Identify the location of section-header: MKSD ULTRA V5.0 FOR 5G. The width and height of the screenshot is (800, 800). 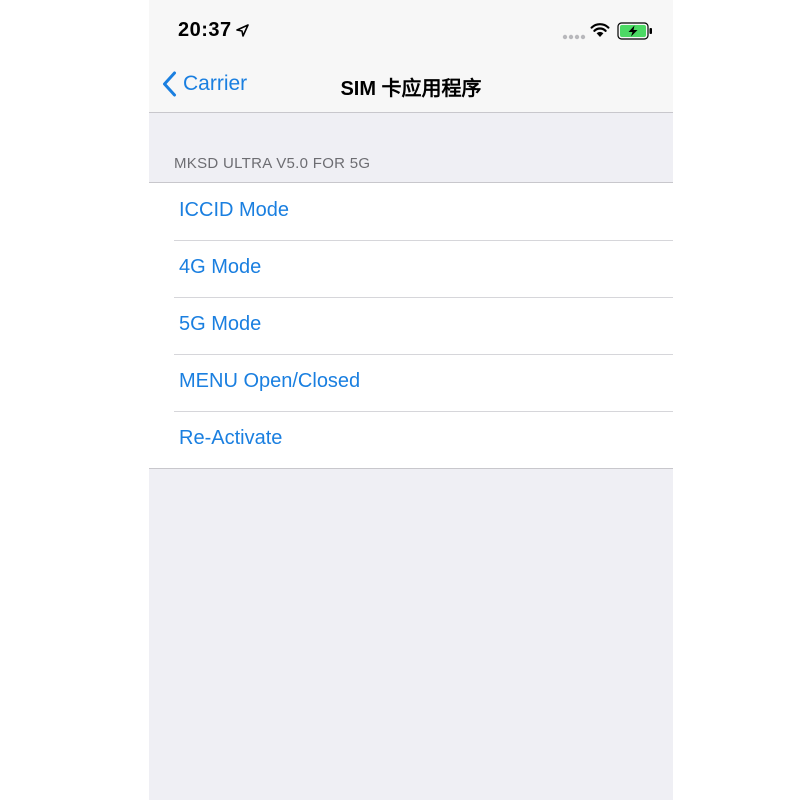
(272, 163).